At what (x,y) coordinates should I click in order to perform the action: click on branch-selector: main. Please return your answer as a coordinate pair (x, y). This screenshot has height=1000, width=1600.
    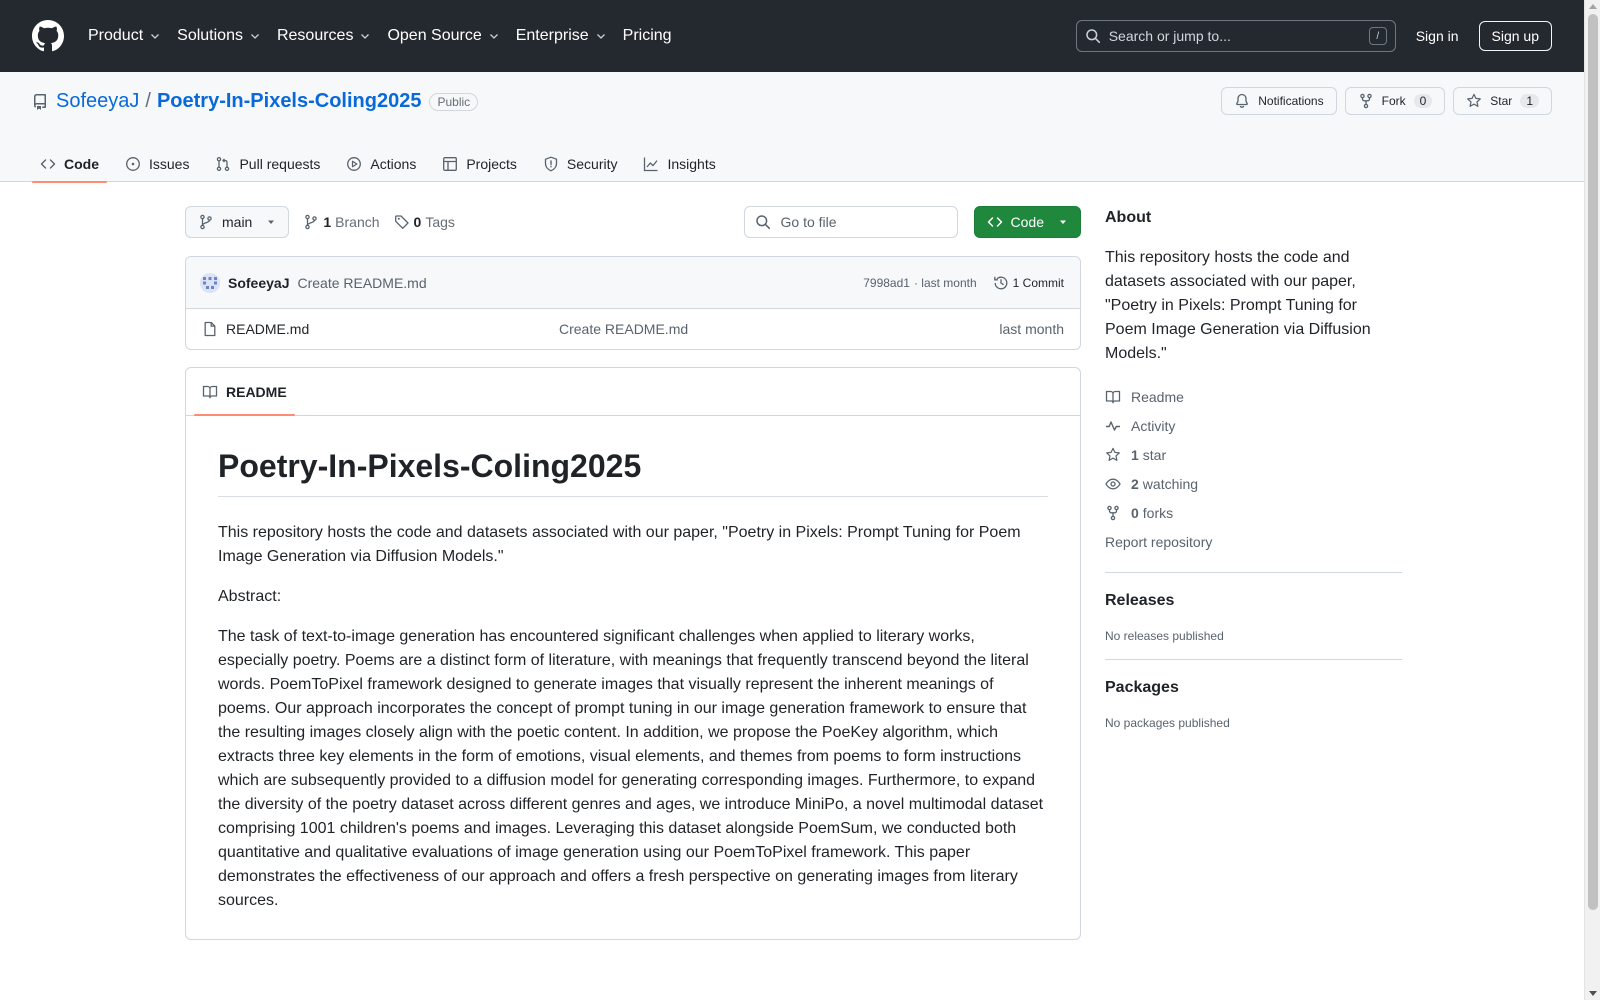
    Looking at the image, I should click on (237, 222).